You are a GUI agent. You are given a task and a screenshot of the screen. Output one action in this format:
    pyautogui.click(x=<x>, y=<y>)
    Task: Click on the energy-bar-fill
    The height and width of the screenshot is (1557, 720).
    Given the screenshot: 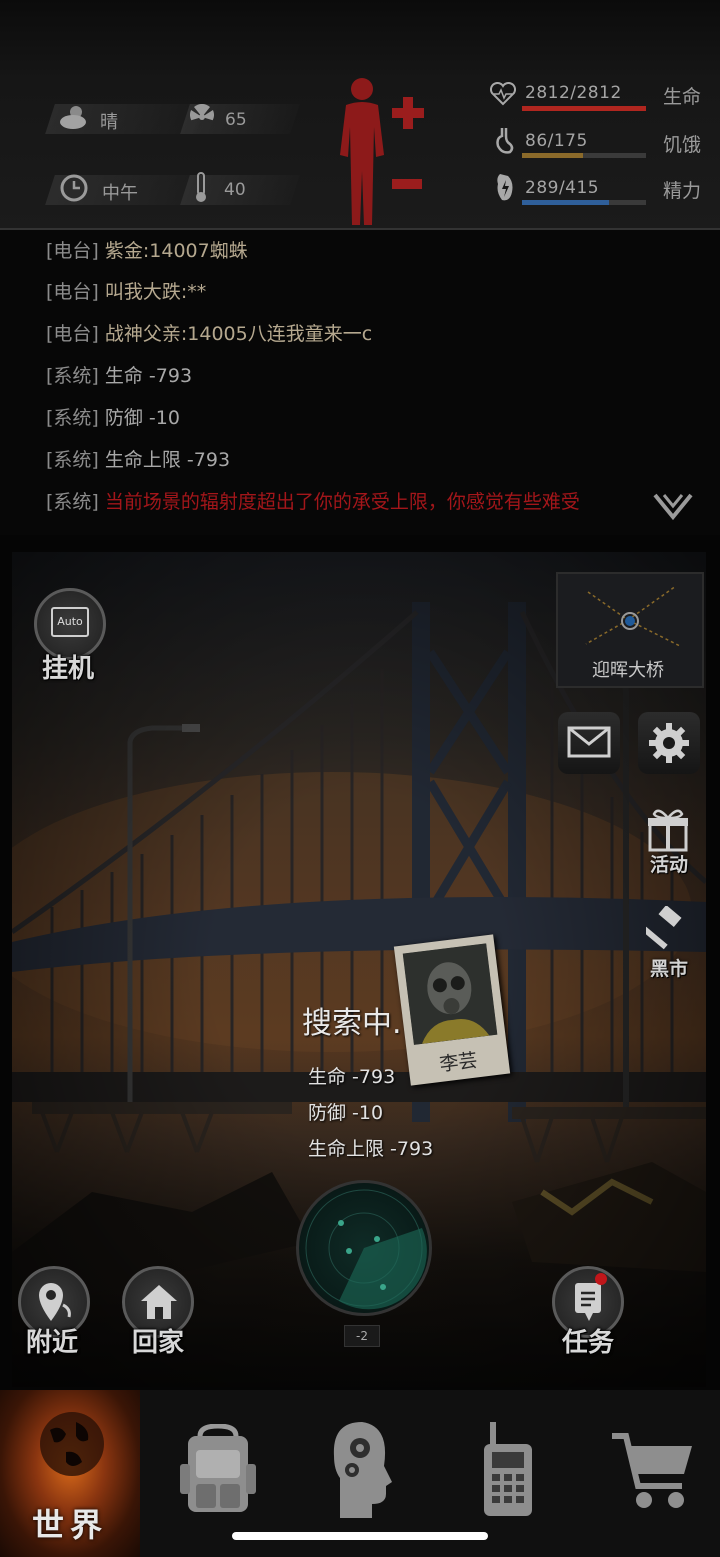 What is the action you would take?
    pyautogui.click(x=565, y=202)
    